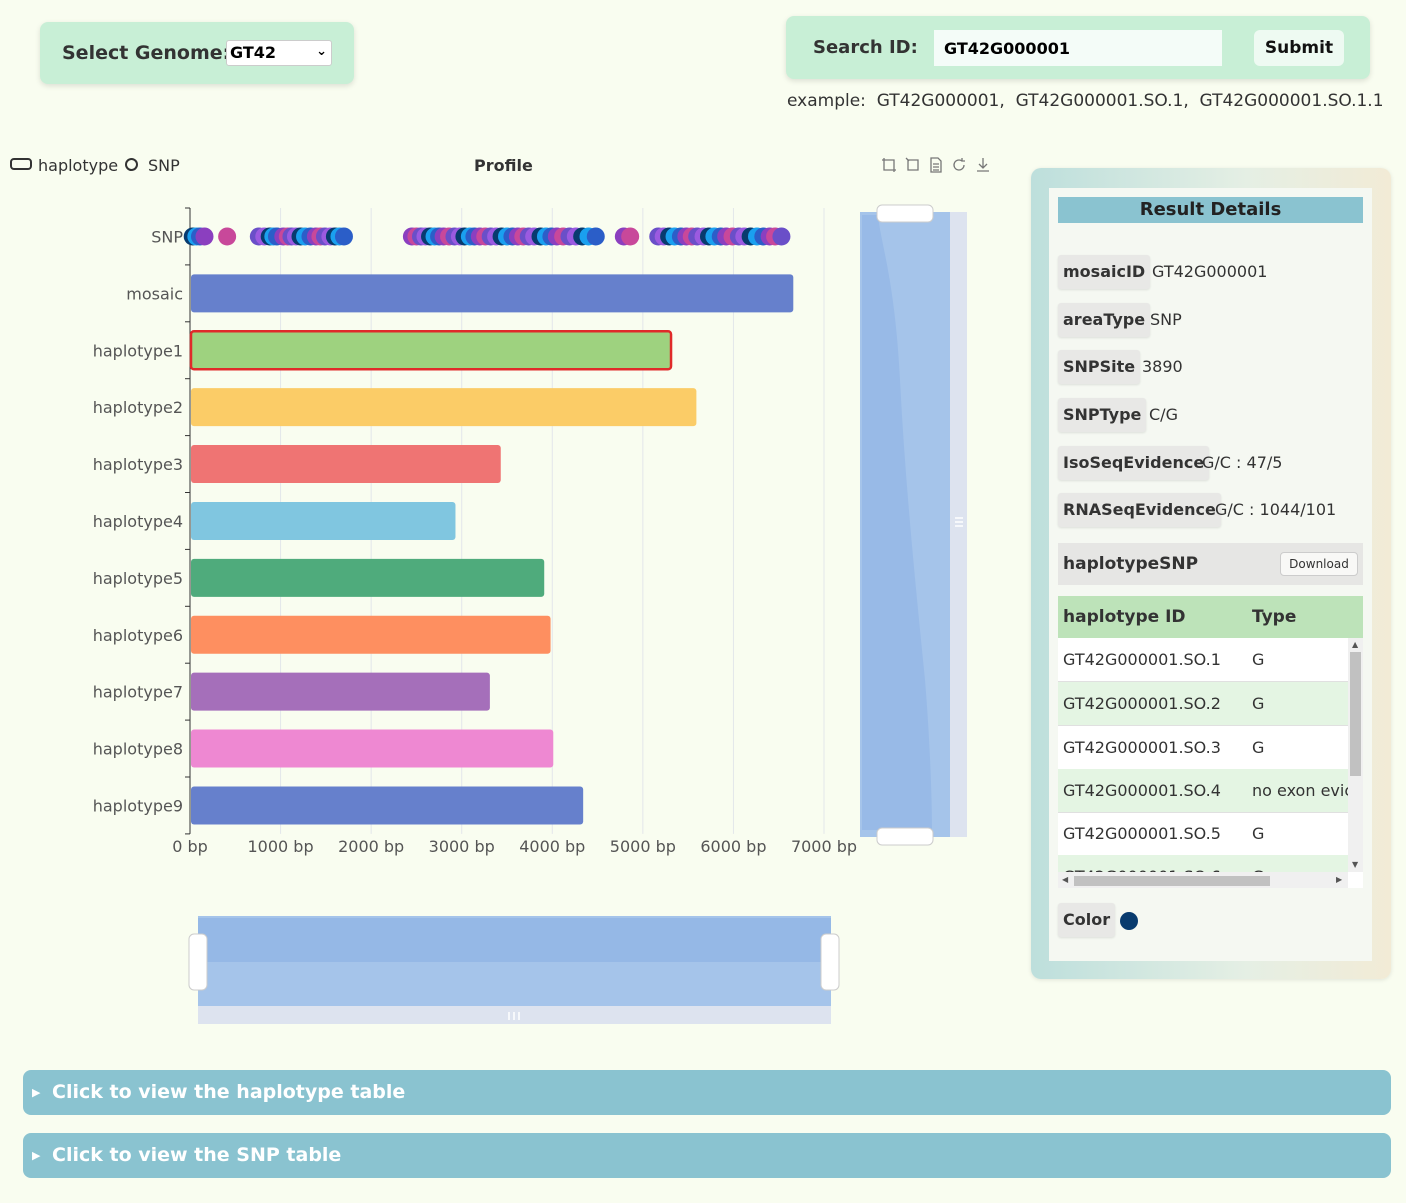  Describe the element at coordinates (167, 236) in the screenshot. I see `y-tick-label: SNP` at that location.